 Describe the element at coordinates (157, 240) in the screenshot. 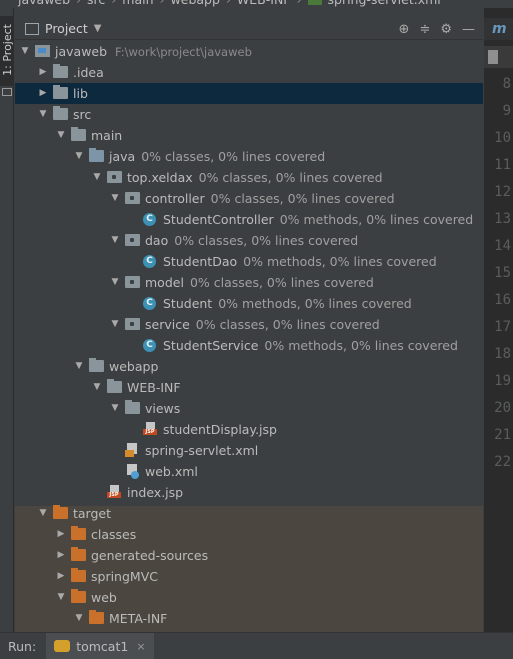

I see `tree-item-name: dao` at that location.